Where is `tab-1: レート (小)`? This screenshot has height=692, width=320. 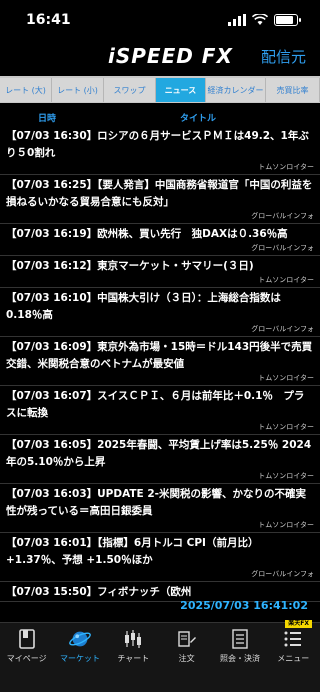 tab-1: レート (小) is located at coordinates (78, 90).